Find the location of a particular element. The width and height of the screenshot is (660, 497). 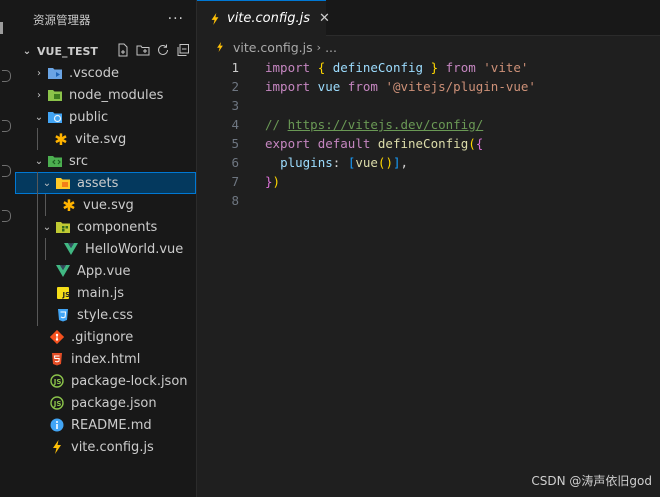

code-line: 4 // https://vitejs.dev/config/ is located at coordinates (428, 124).